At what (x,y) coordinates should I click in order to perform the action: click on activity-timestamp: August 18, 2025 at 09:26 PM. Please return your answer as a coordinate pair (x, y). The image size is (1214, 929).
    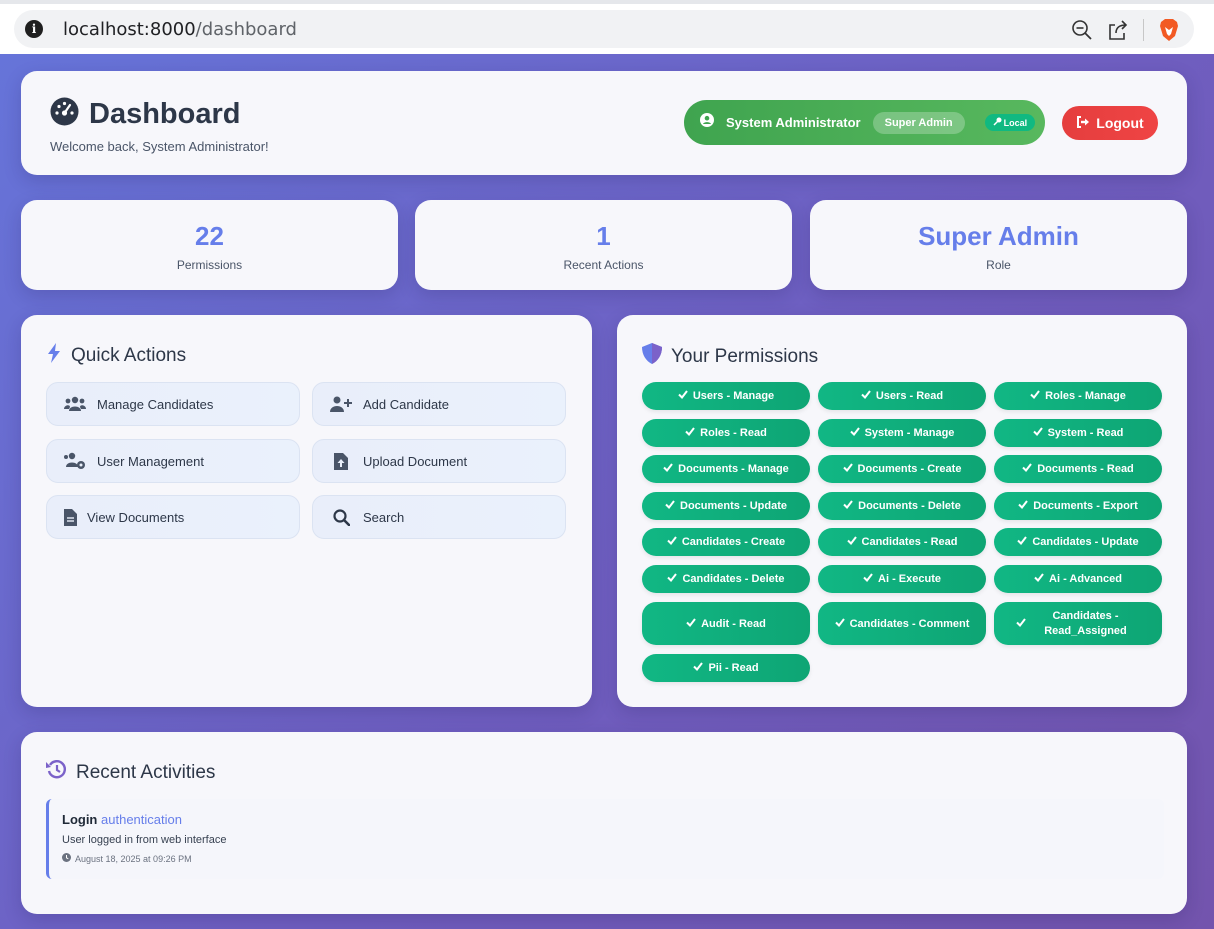
    Looking at the image, I should click on (127, 858).